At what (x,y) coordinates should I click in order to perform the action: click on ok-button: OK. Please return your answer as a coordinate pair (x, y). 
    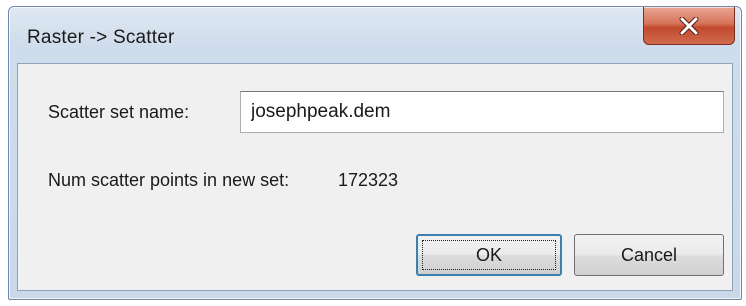
    Looking at the image, I should click on (489, 255).